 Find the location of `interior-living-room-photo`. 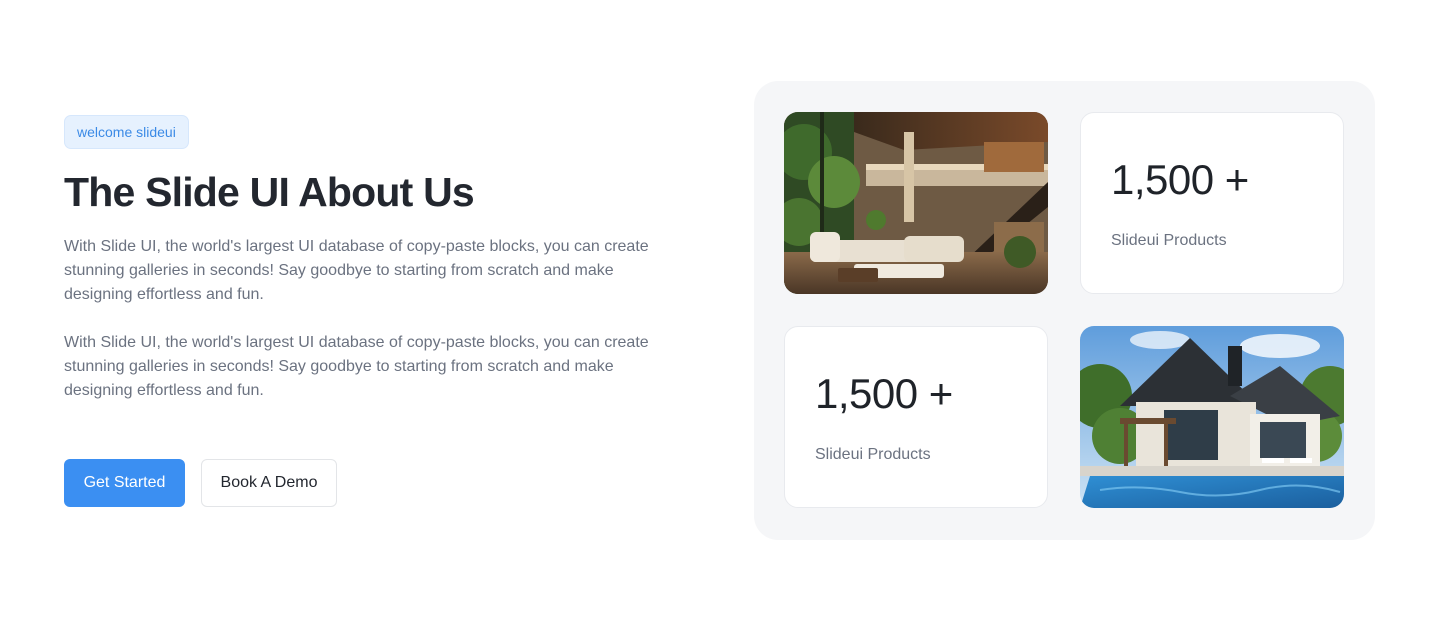

interior-living-room-photo is located at coordinates (916, 203).